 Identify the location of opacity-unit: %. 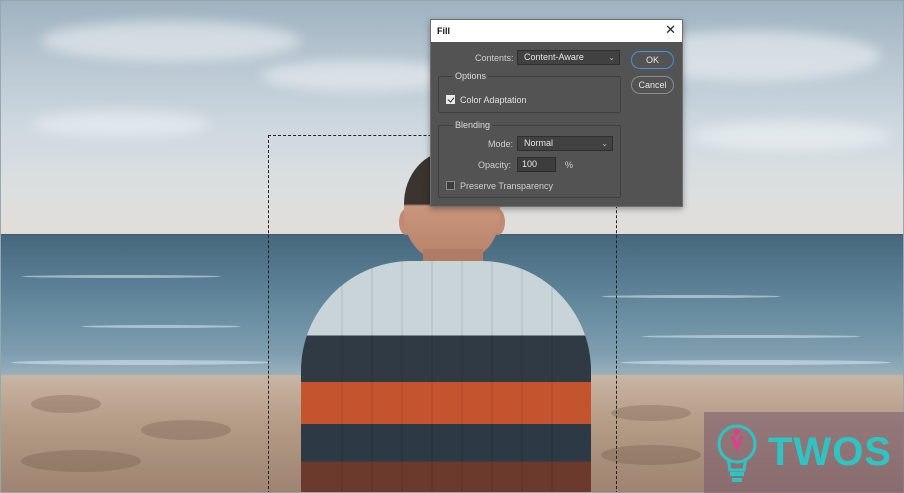
(569, 165).